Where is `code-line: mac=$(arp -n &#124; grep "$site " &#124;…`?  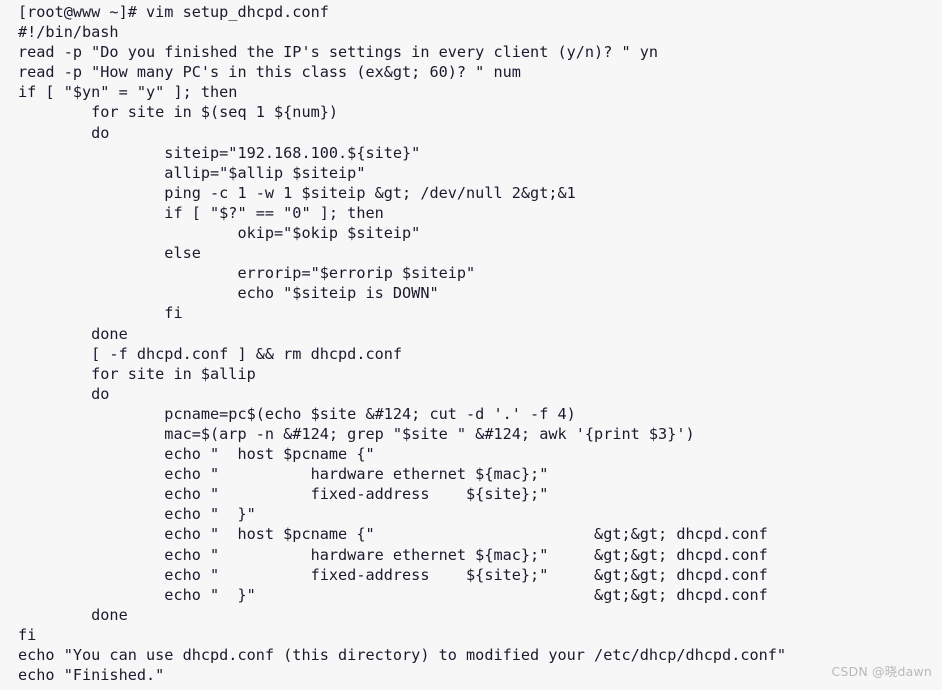
code-line: mac=$(arp -n &#124; grep "$site " &#124;… is located at coordinates (356, 433).